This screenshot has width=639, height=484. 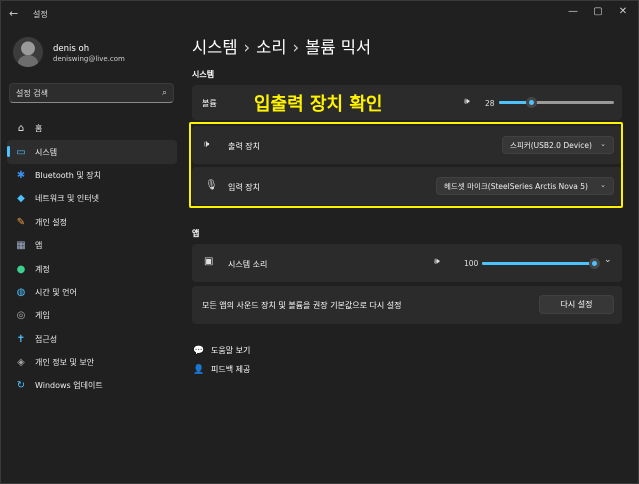 I want to click on system-sounds-app-icon: ▣, so click(x=209, y=261).